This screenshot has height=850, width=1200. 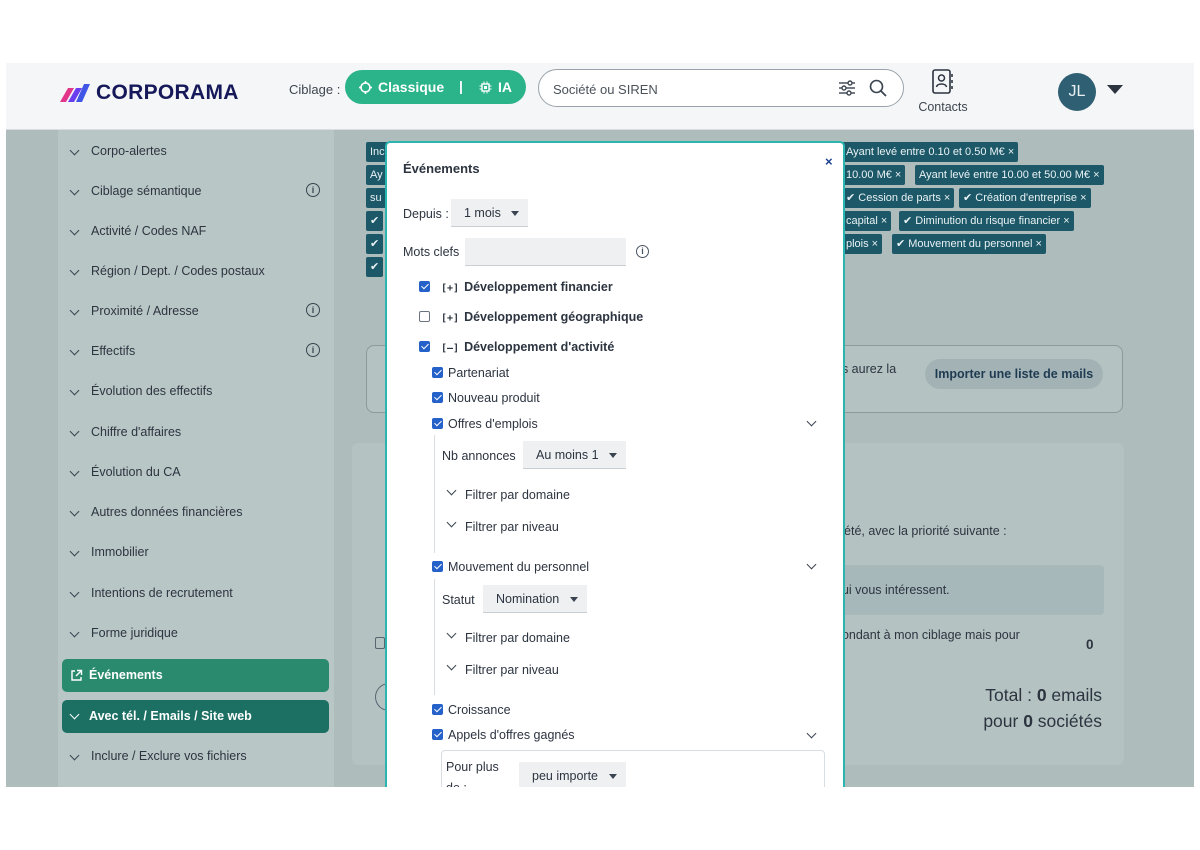 What do you see at coordinates (511, 735) in the screenshot?
I see `appels-offres-label: Appels d'offres gagnés` at bounding box center [511, 735].